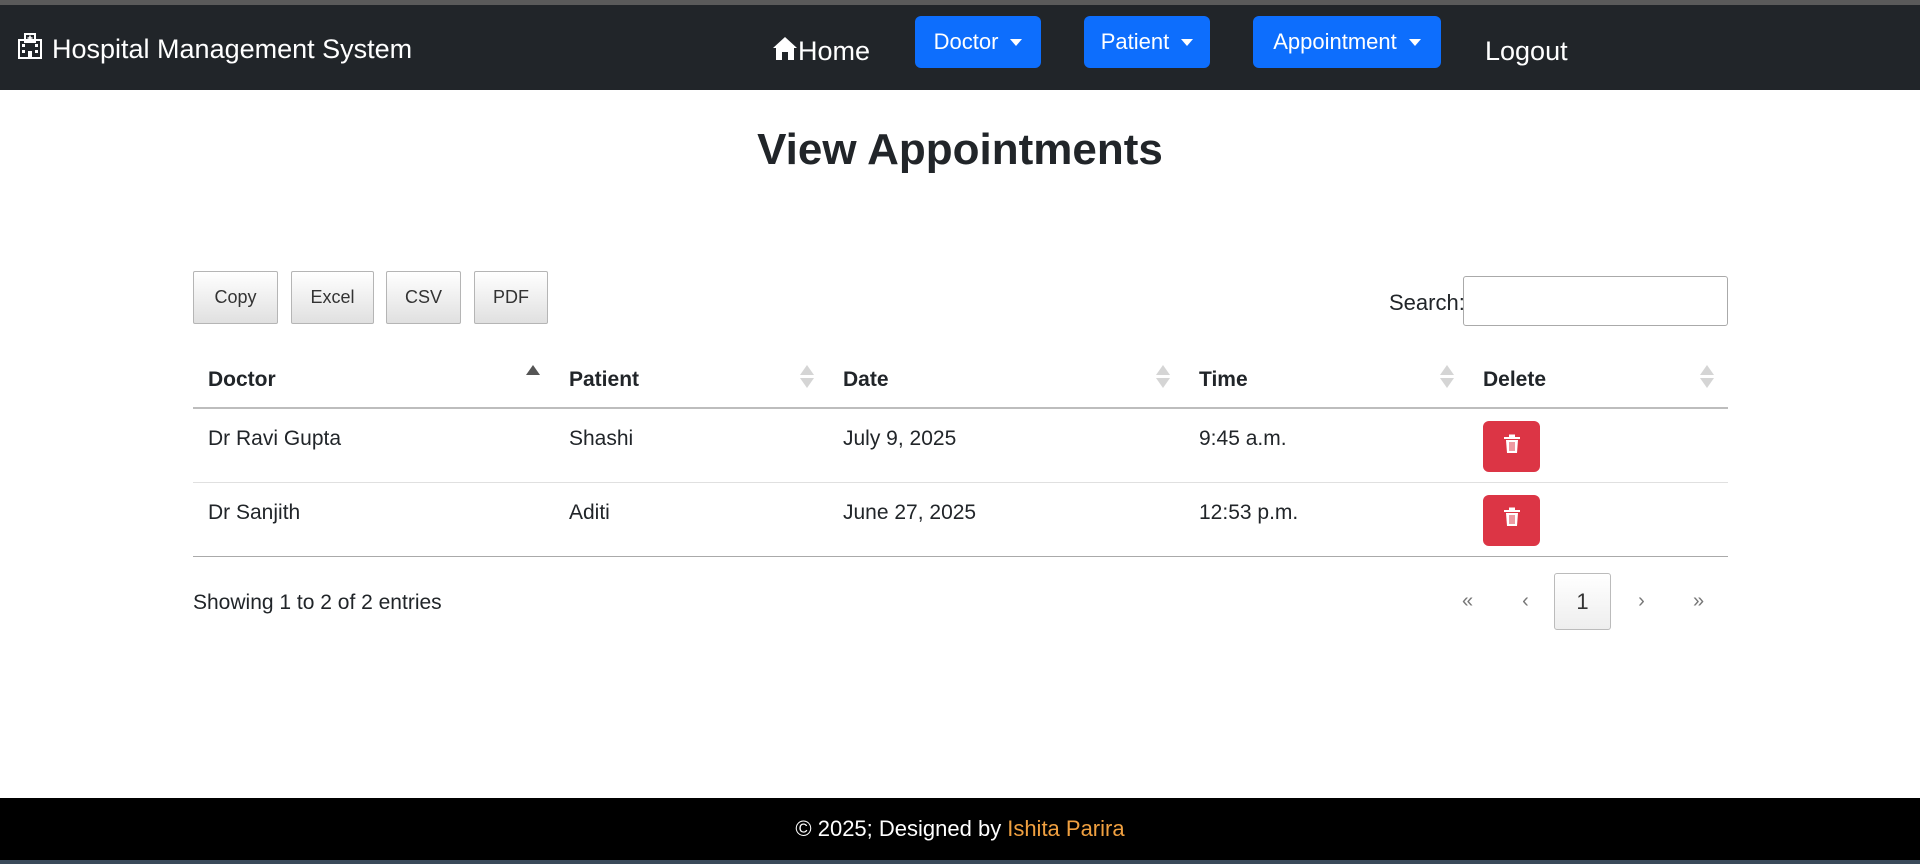 The image size is (1920, 864). What do you see at coordinates (785, 51) in the screenshot?
I see `house-icon` at bounding box center [785, 51].